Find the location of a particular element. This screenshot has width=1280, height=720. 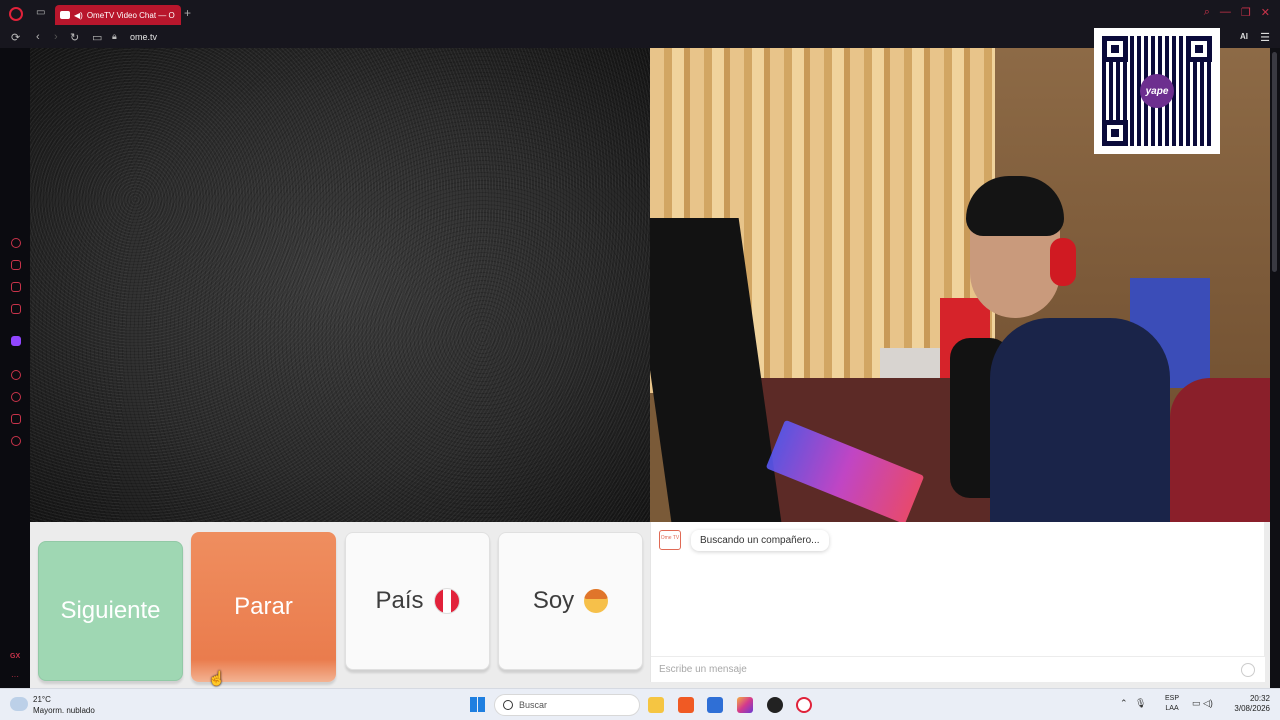

search-placeholder: Buscar is located at coordinates (533, 705).